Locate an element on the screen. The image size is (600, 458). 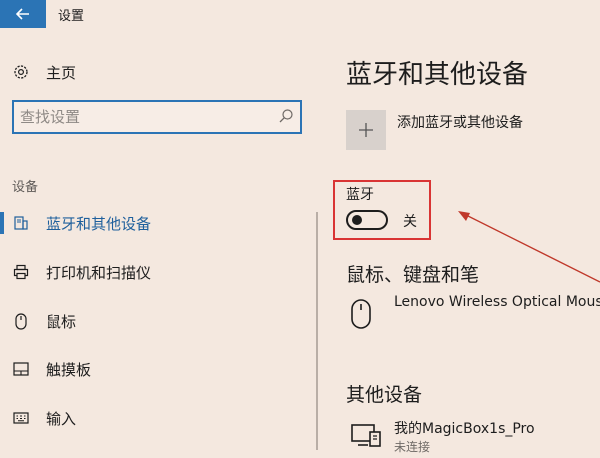
sidebar-item-label: 打印机和扫描仪 is located at coordinates (99, 273).